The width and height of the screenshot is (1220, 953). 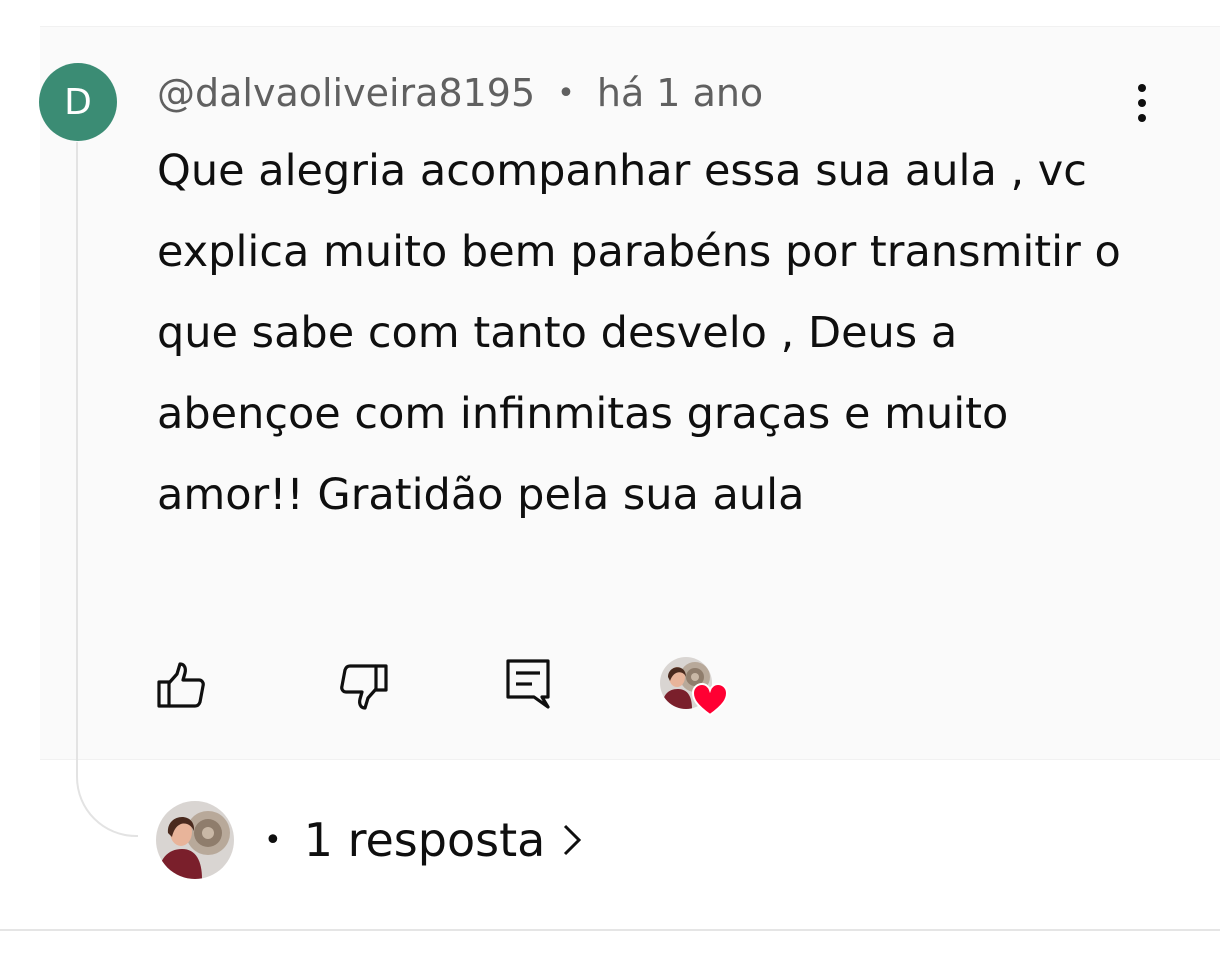 What do you see at coordinates (573, 840) in the screenshot?
I see `chevron-right-icon` at bounding box center [573, 840].